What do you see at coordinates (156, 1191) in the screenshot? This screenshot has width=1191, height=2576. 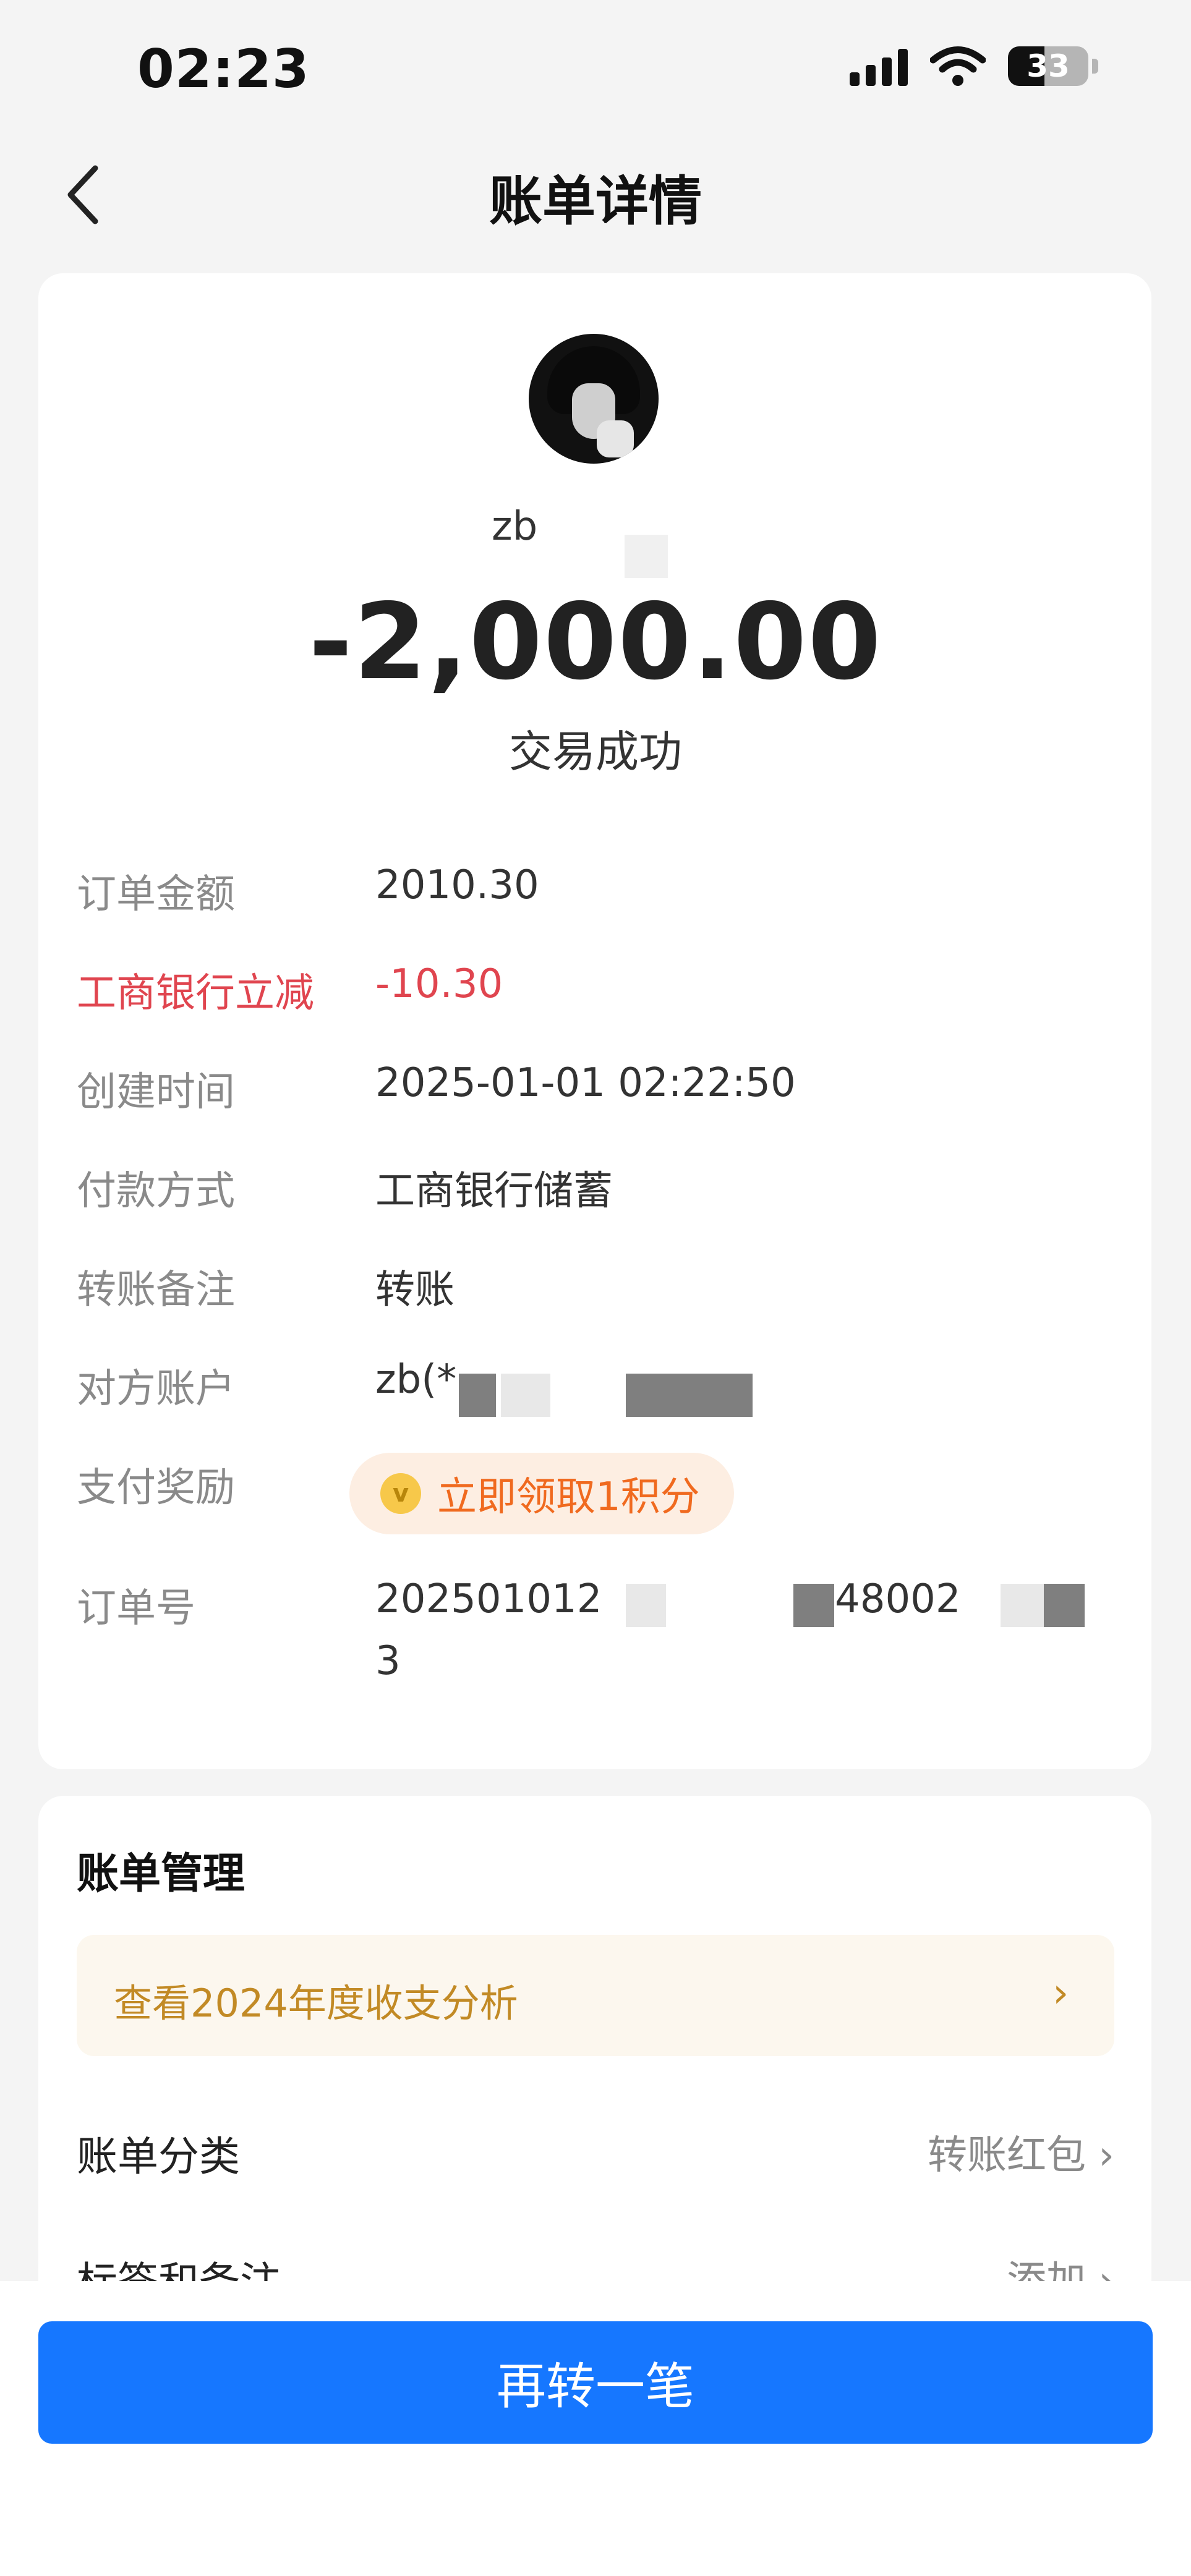 I see `payment-method-label: 付款方式` at bounding box center [156, 1191].